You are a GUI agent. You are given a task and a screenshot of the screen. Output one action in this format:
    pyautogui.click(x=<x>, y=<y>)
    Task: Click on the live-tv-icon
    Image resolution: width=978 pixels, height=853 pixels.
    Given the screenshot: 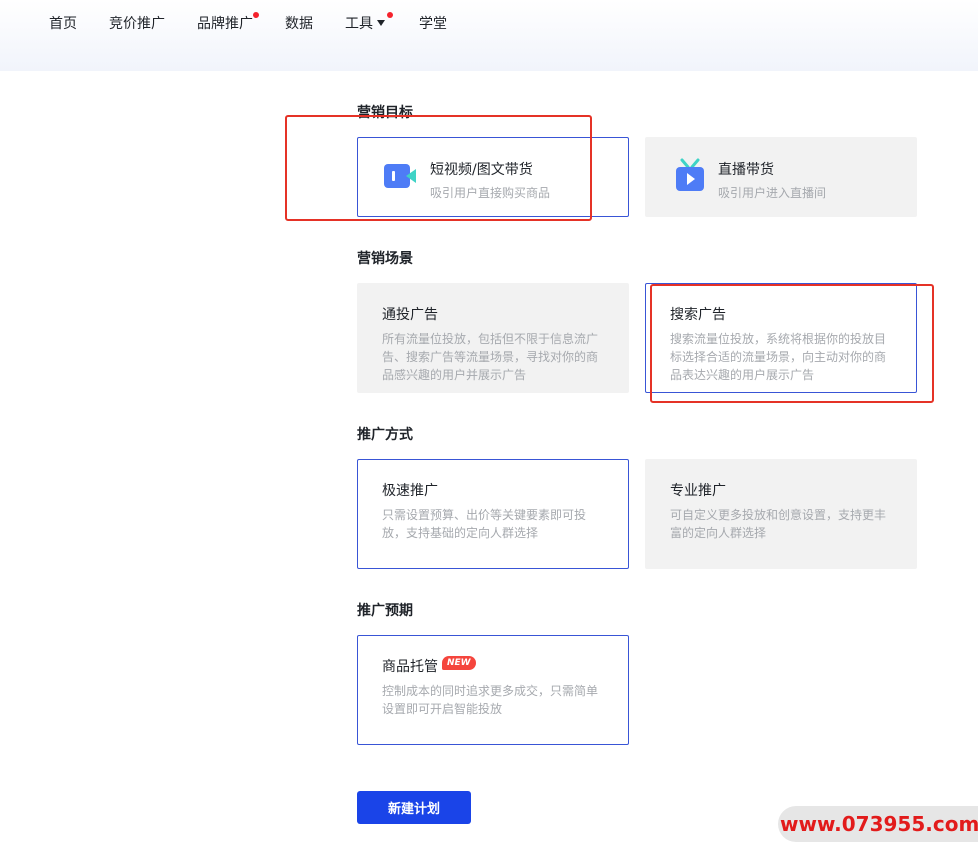 What is the action you would take?
    pyautogui.click(x=690, y=174)
    